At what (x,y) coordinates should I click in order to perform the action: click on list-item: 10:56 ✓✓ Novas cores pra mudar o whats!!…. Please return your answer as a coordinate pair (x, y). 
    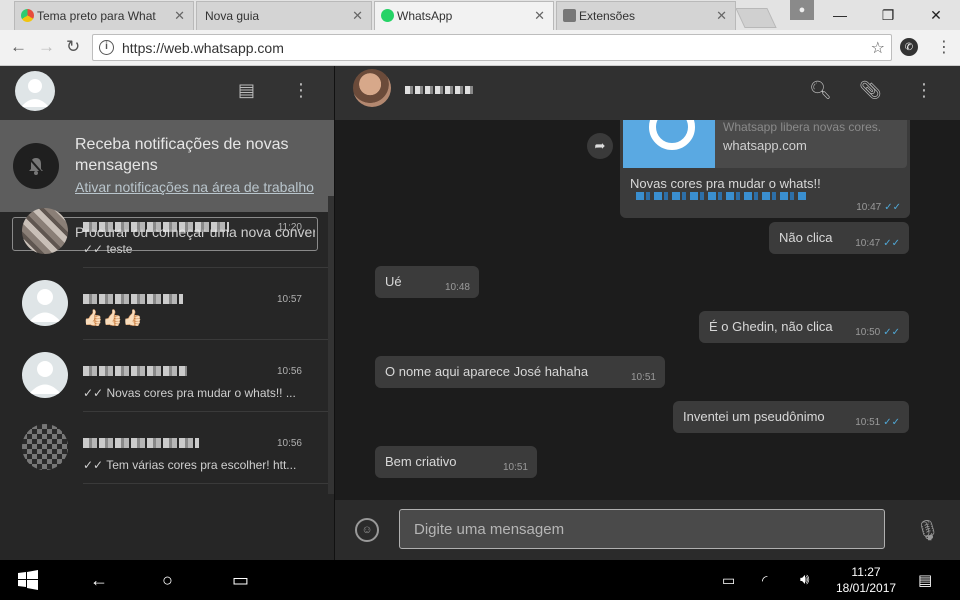
    Looking at the image, I should click on (164, 376).